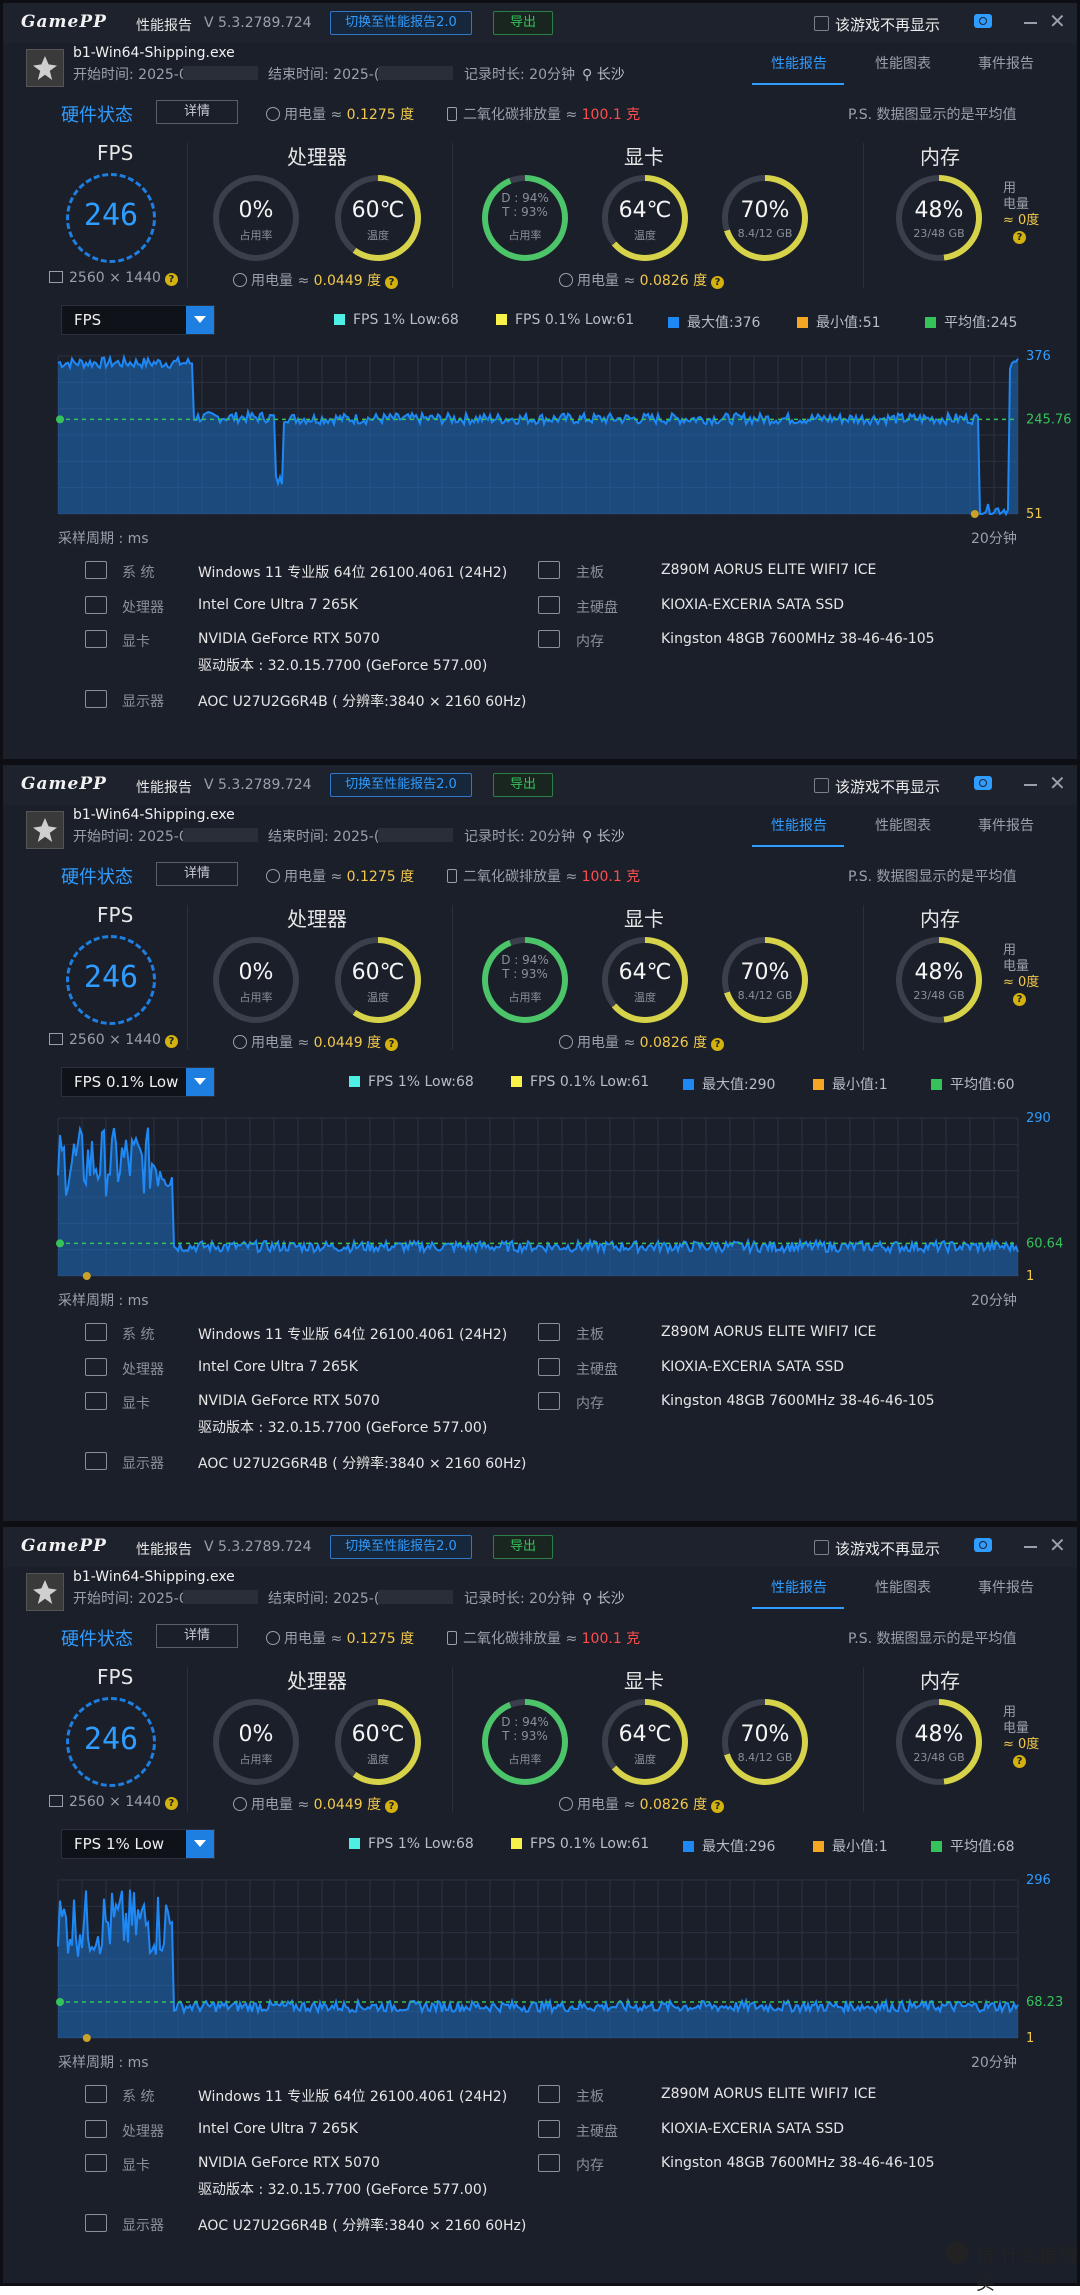 This screenshot has height=2295, width=1080. Describe the element at coordinates (645, 972) in the screenshot. I see `gpu-temp-value: 64℃` at that location.